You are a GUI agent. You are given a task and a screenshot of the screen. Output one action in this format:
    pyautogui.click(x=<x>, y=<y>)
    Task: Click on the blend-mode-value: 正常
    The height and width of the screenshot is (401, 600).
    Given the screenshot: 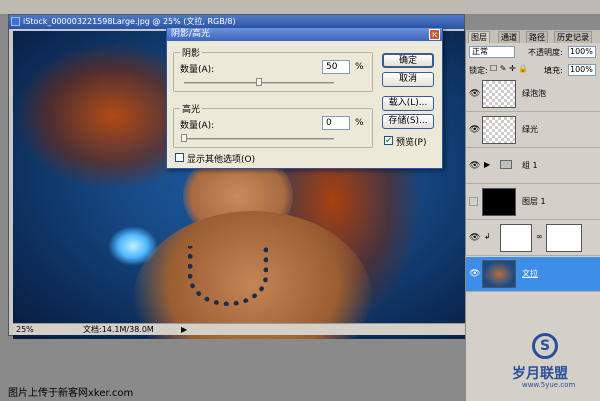 What is the action you would take?
    pyautogui.click(x=480, y=51)
    